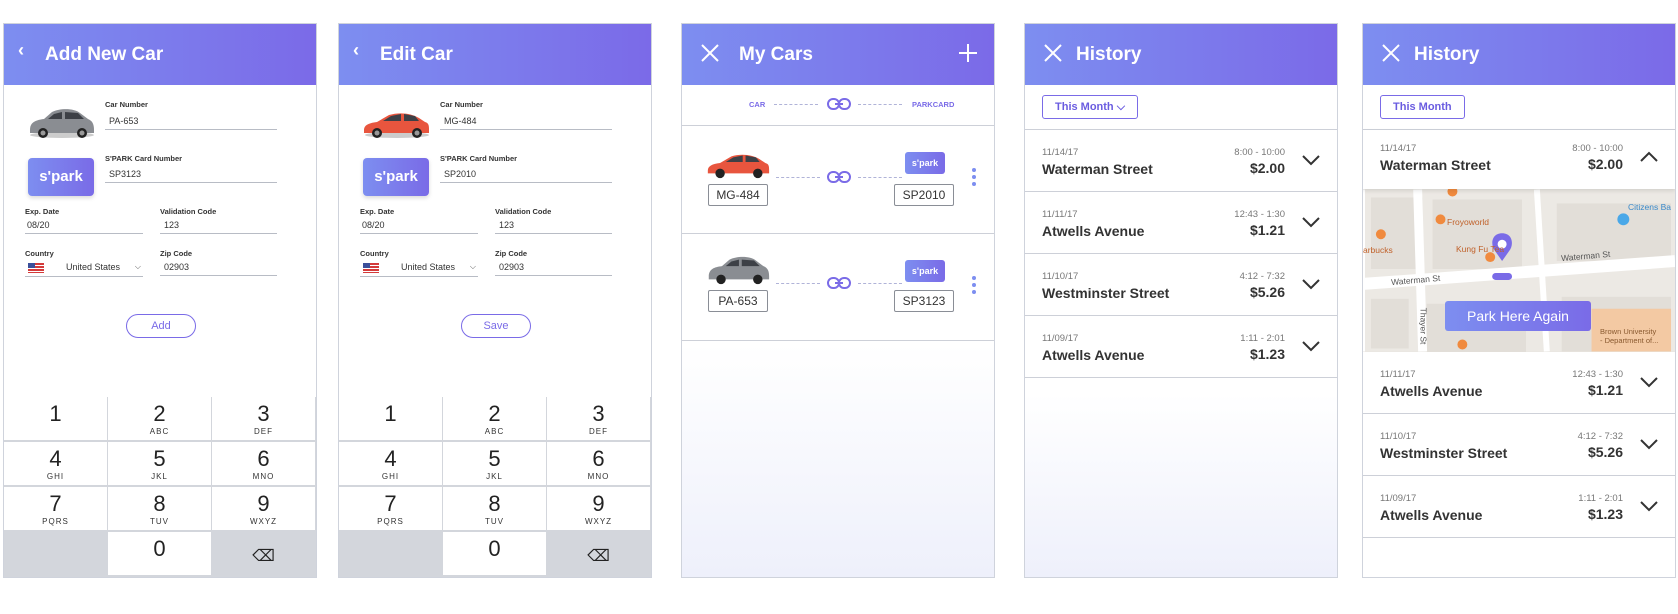 This screenshot has height=614, width=1678. What do you see at coordinates (191, 176) in the screenshot?
I see `card-number-input: SP3123` at bounding box center [191, 176].